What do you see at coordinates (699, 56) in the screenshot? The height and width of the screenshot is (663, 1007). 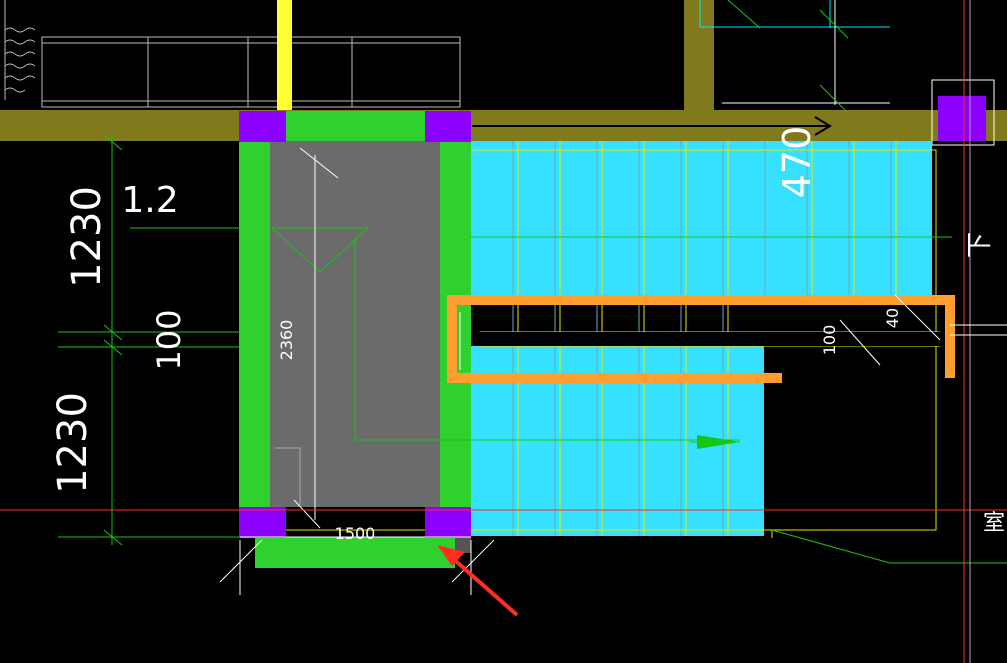 I see `wall-vertical` at bounding box center [699, 56].